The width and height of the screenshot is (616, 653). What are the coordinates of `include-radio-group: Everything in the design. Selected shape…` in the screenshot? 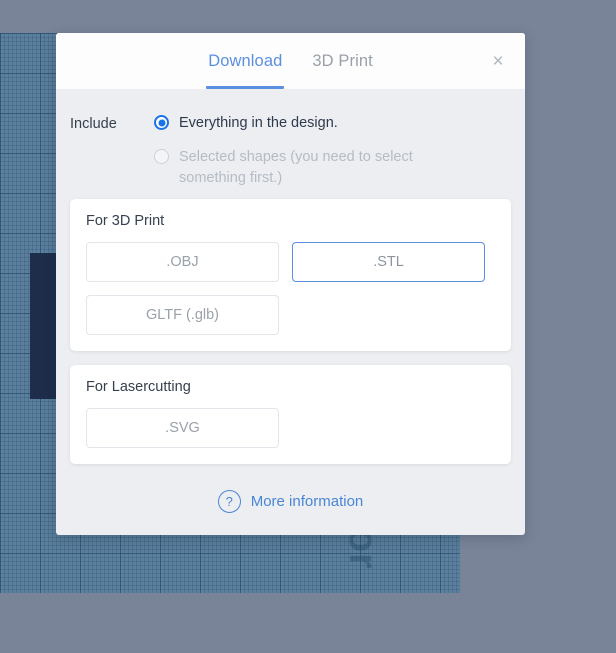 It's located at (332, 151).